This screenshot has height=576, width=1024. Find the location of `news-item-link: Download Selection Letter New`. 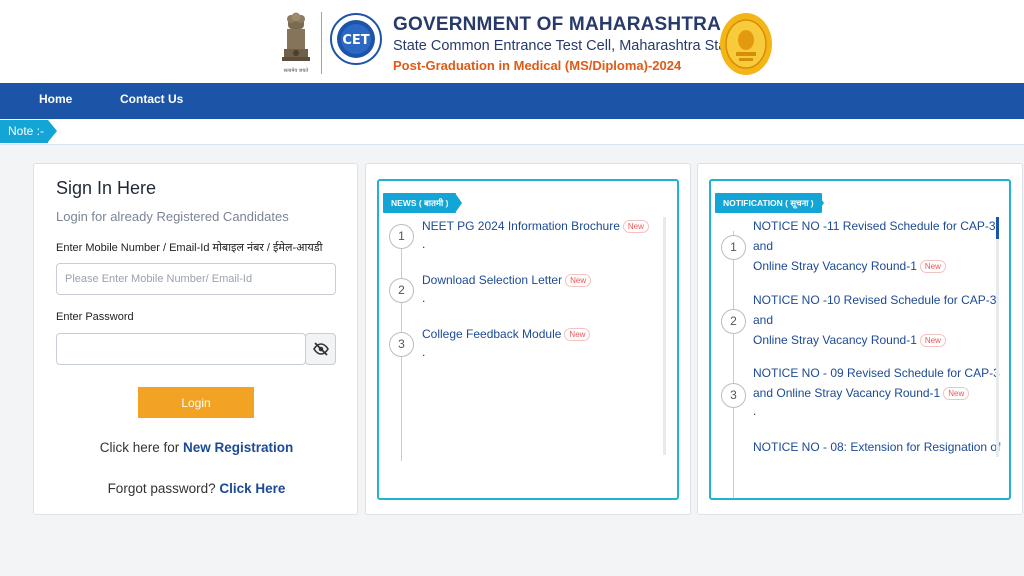

news-item-link: Download Selection Letter New is located at coordinates (507, 280).